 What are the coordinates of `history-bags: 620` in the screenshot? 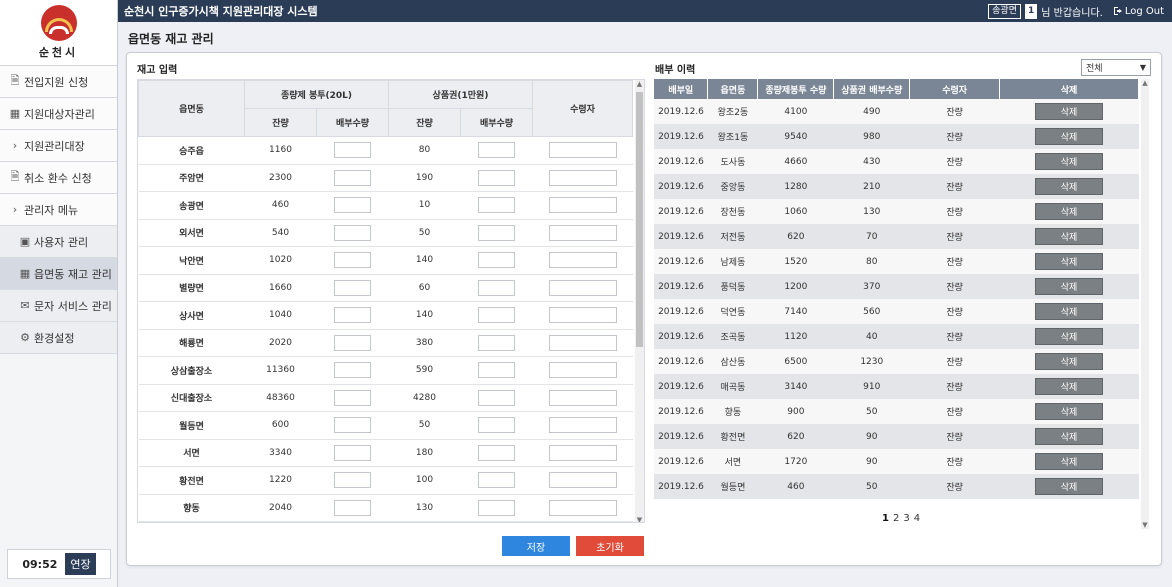 It's located at (795, 236).